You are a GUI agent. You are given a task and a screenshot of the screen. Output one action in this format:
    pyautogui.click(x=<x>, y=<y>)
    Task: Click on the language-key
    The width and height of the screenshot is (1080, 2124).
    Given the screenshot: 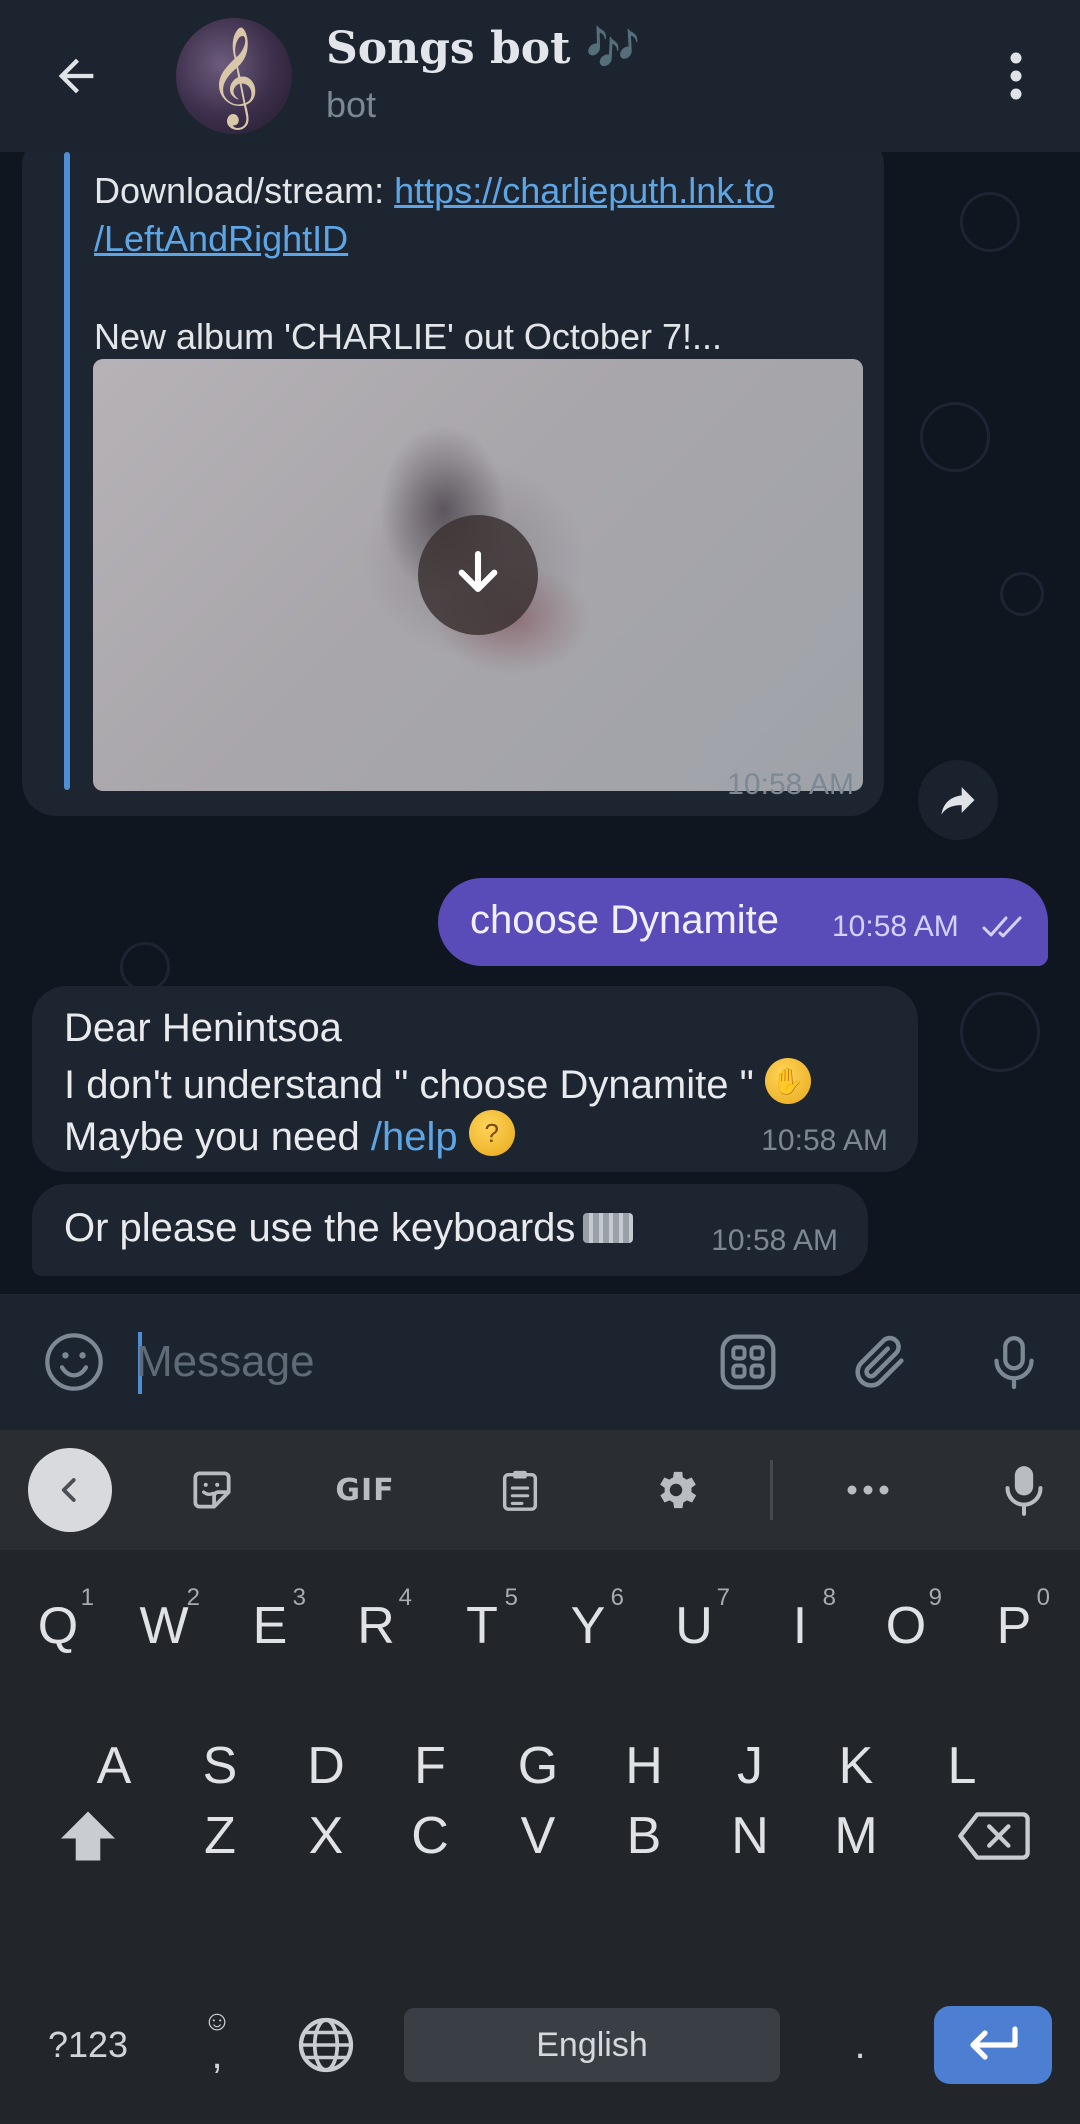 What is the action you would take?
    pyautogui.click(x=326, y=2045)
    